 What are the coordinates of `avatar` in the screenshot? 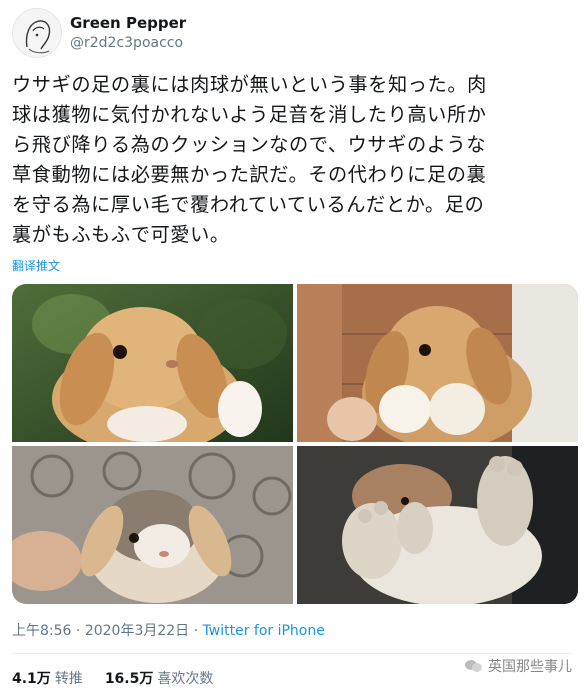 It's located at (37, 33).